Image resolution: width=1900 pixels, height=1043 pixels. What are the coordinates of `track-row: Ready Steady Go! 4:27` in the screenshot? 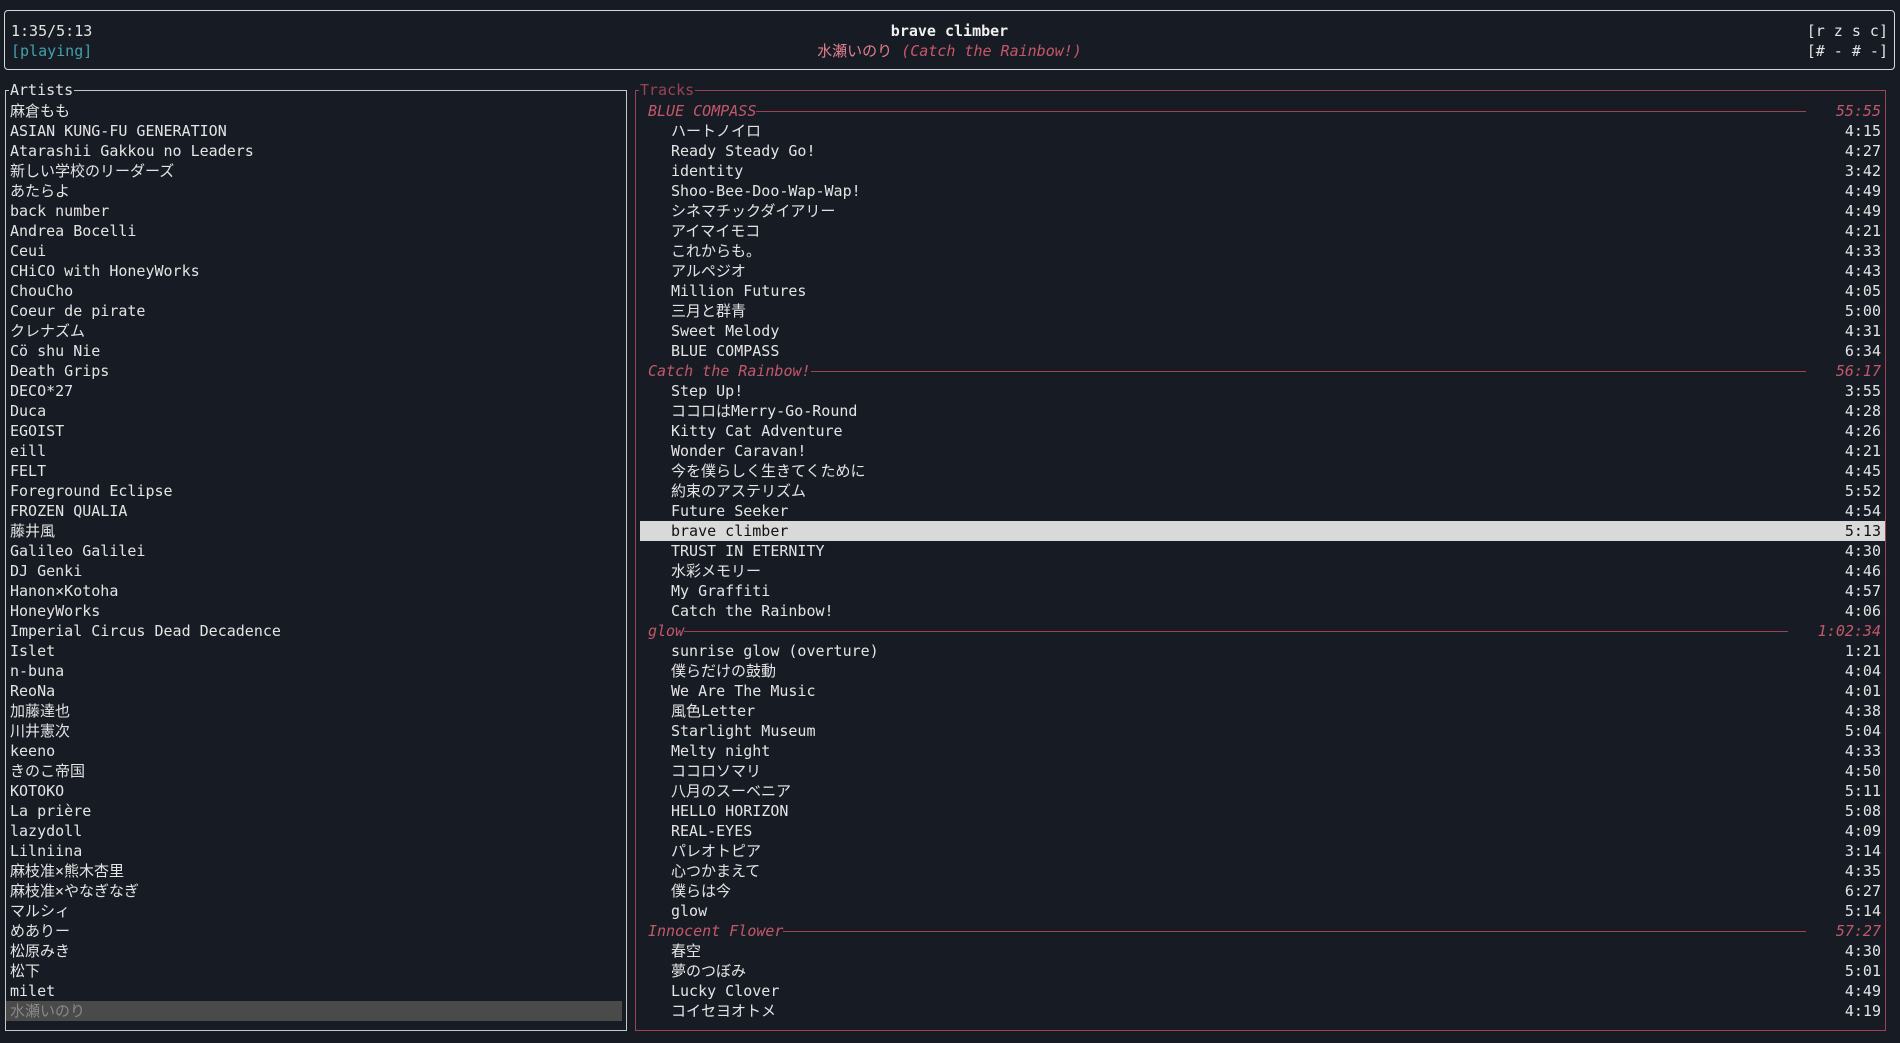 It's located at (1262, 151).